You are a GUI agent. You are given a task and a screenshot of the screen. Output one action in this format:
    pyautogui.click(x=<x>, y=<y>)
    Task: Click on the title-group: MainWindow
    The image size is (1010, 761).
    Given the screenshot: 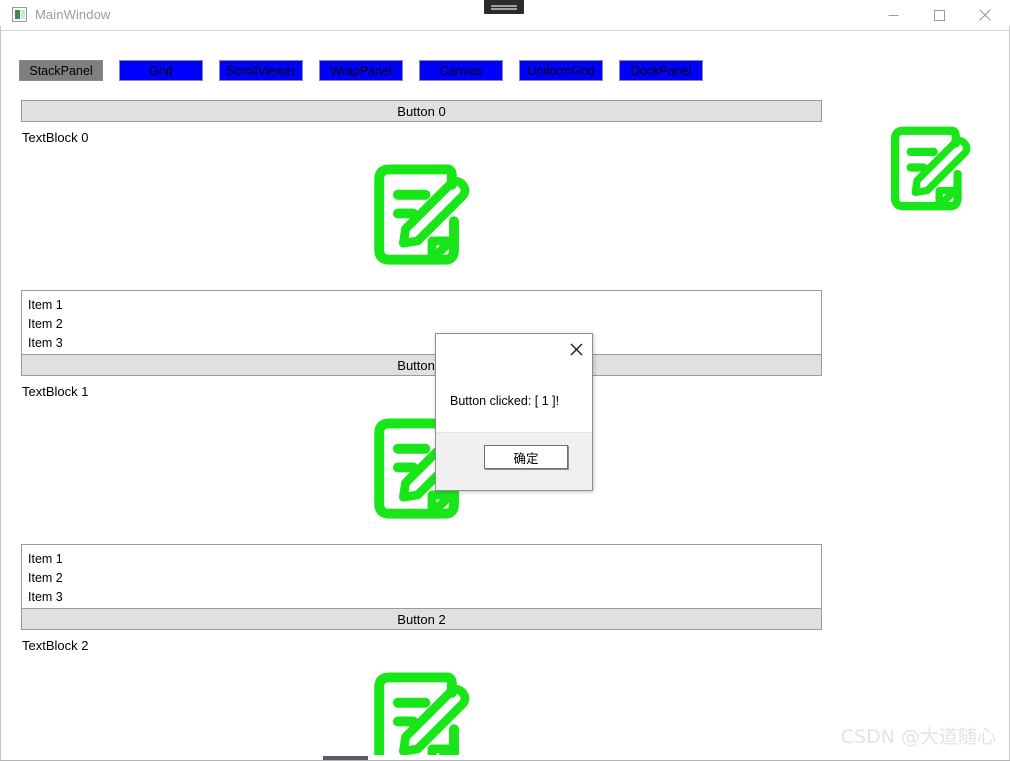 What is the action you would take?
    pyautogui.click(x=61, y=14)
    